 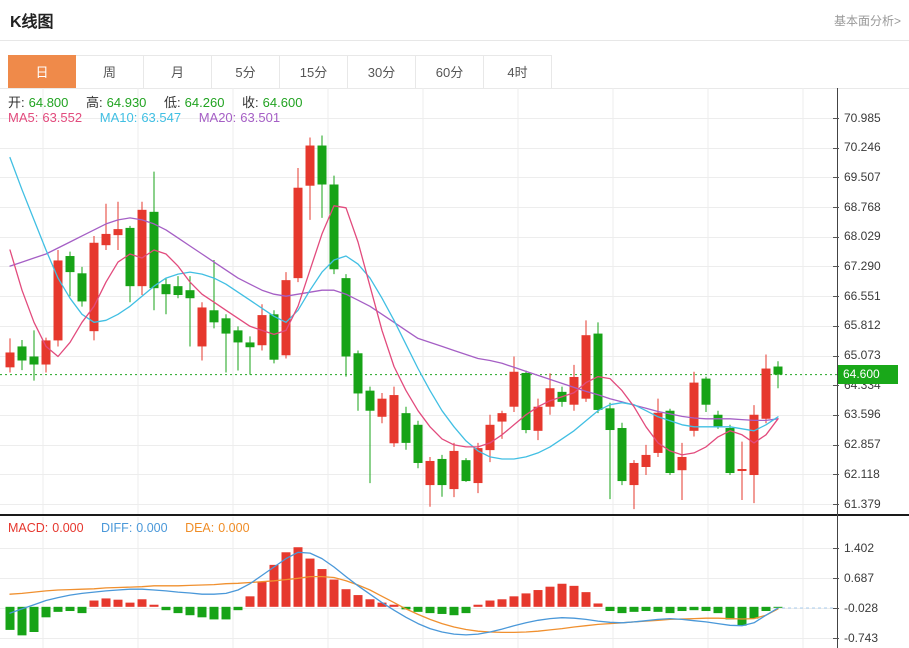 I want to click on pane-divider, so click(x=454, y=515).